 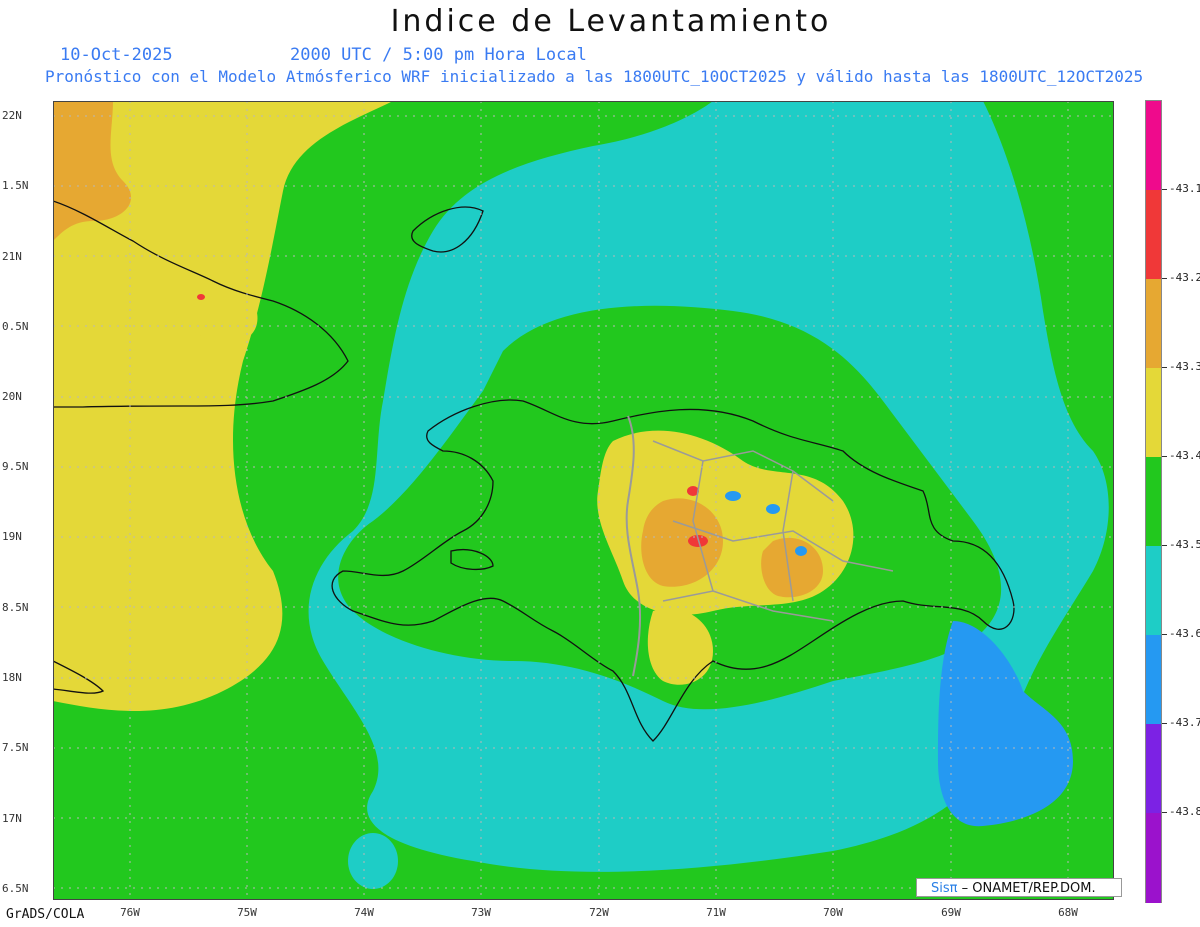 I want to click on grads-footer: GrADS/COLA, so click(x=45, y=914).